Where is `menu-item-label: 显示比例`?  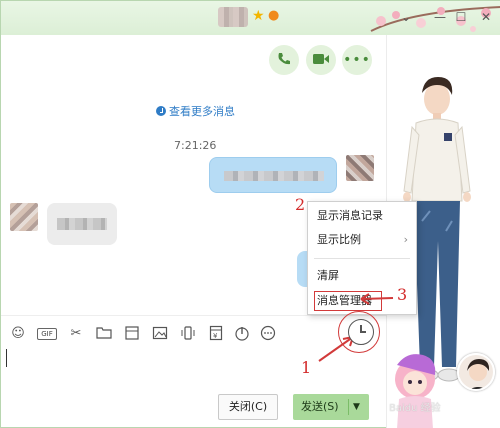
menu-item-label: 显示比例 is located at coordinates (339, 239).